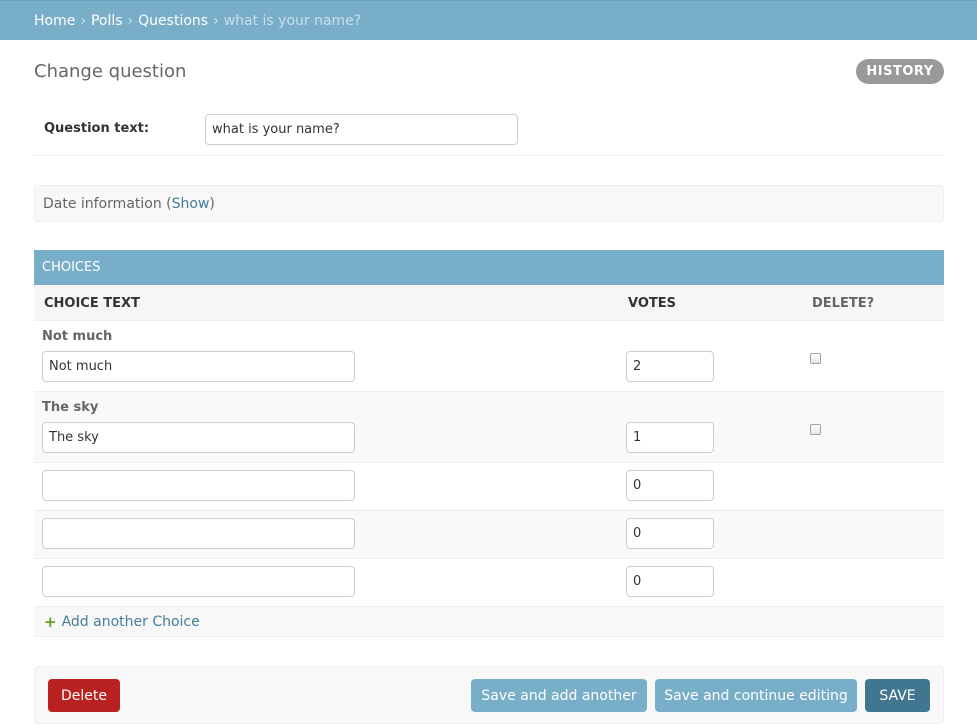 This screenshot has height=726, width=977. What do you see at coordinates (212, 203) in the screenshot?
I see `date-information-close-paren: )` at bounding box center [212, 203].